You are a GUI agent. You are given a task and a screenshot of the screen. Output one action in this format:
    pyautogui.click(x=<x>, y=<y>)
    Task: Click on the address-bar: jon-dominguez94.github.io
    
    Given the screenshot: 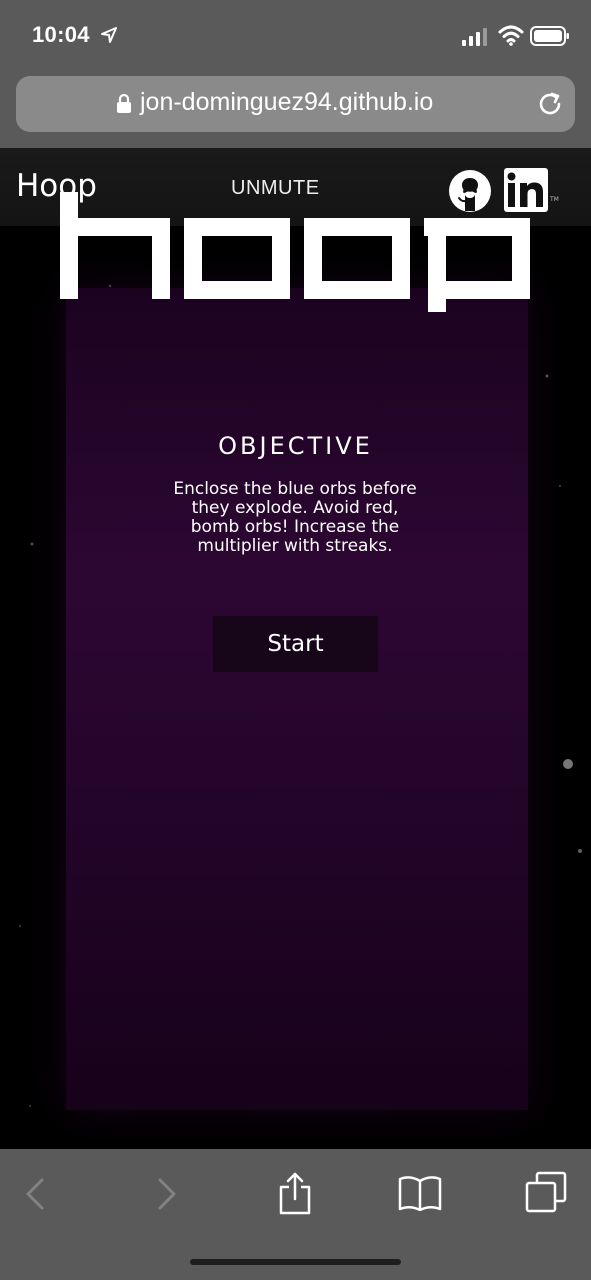 What is the action you would take?
    pyautogui.click(x=295, y=104)
    